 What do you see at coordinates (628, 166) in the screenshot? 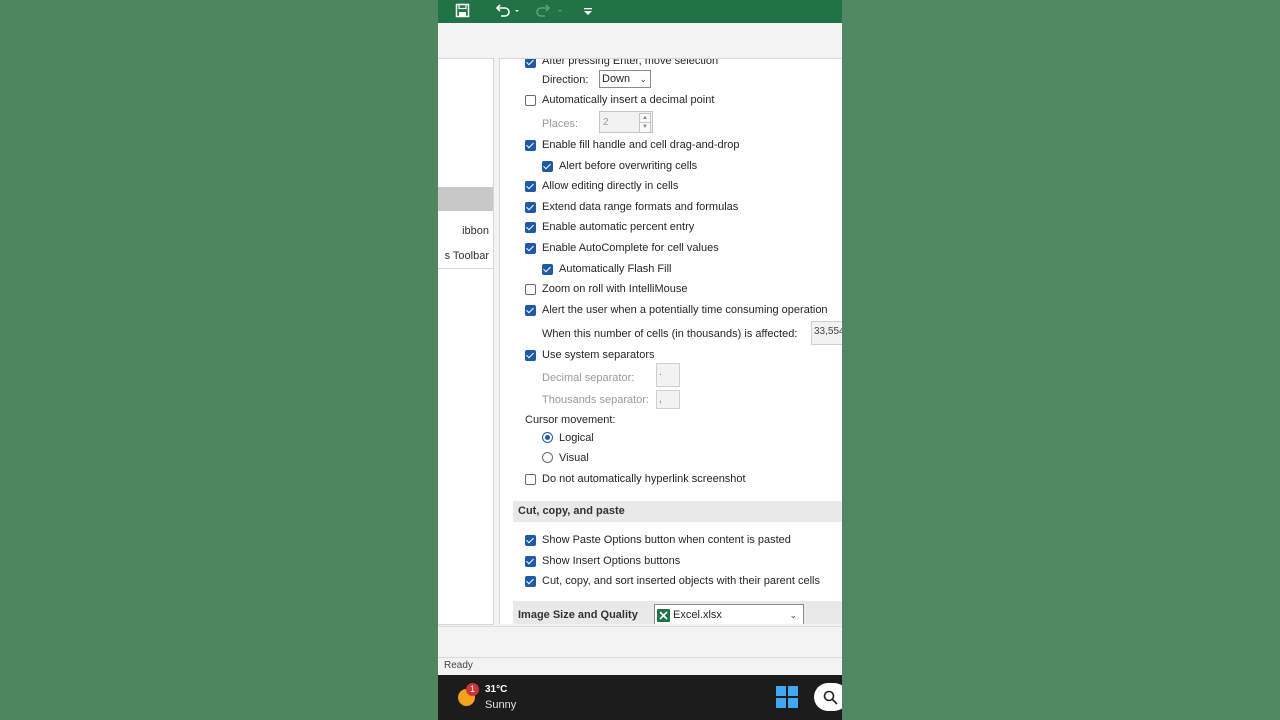
I see `alert-overwrite-label: Alert before overwriting cells` at bounding box center [628, 166].